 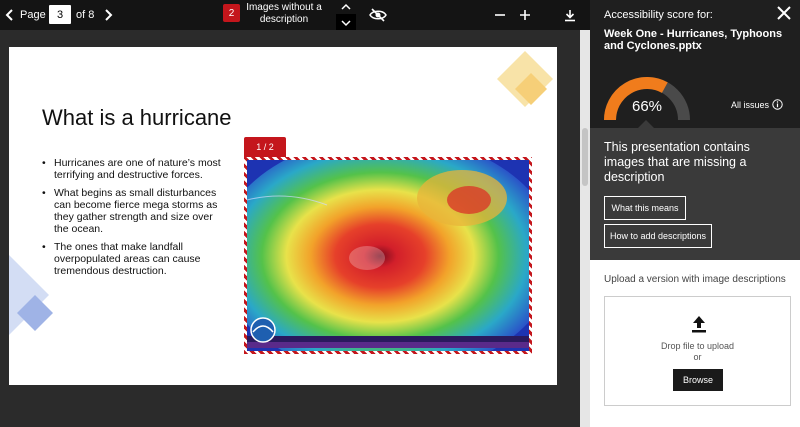 What do you see at coordinates (85, 15) in the screenshot?
I see `page-total: of 8` at bounding box center [85, 15].